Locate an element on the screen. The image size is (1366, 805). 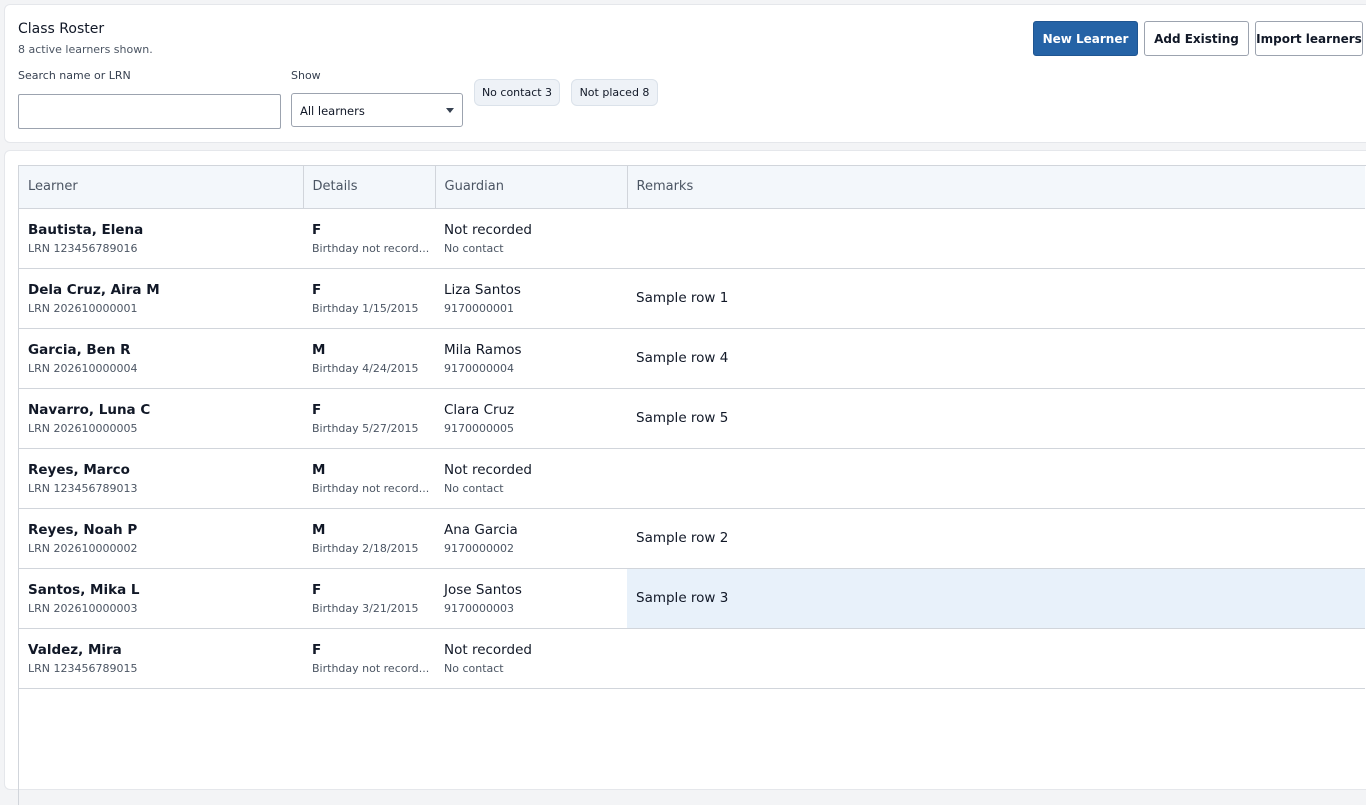
remarks-text: Sample row 4 is located at coordinates (682, 358).